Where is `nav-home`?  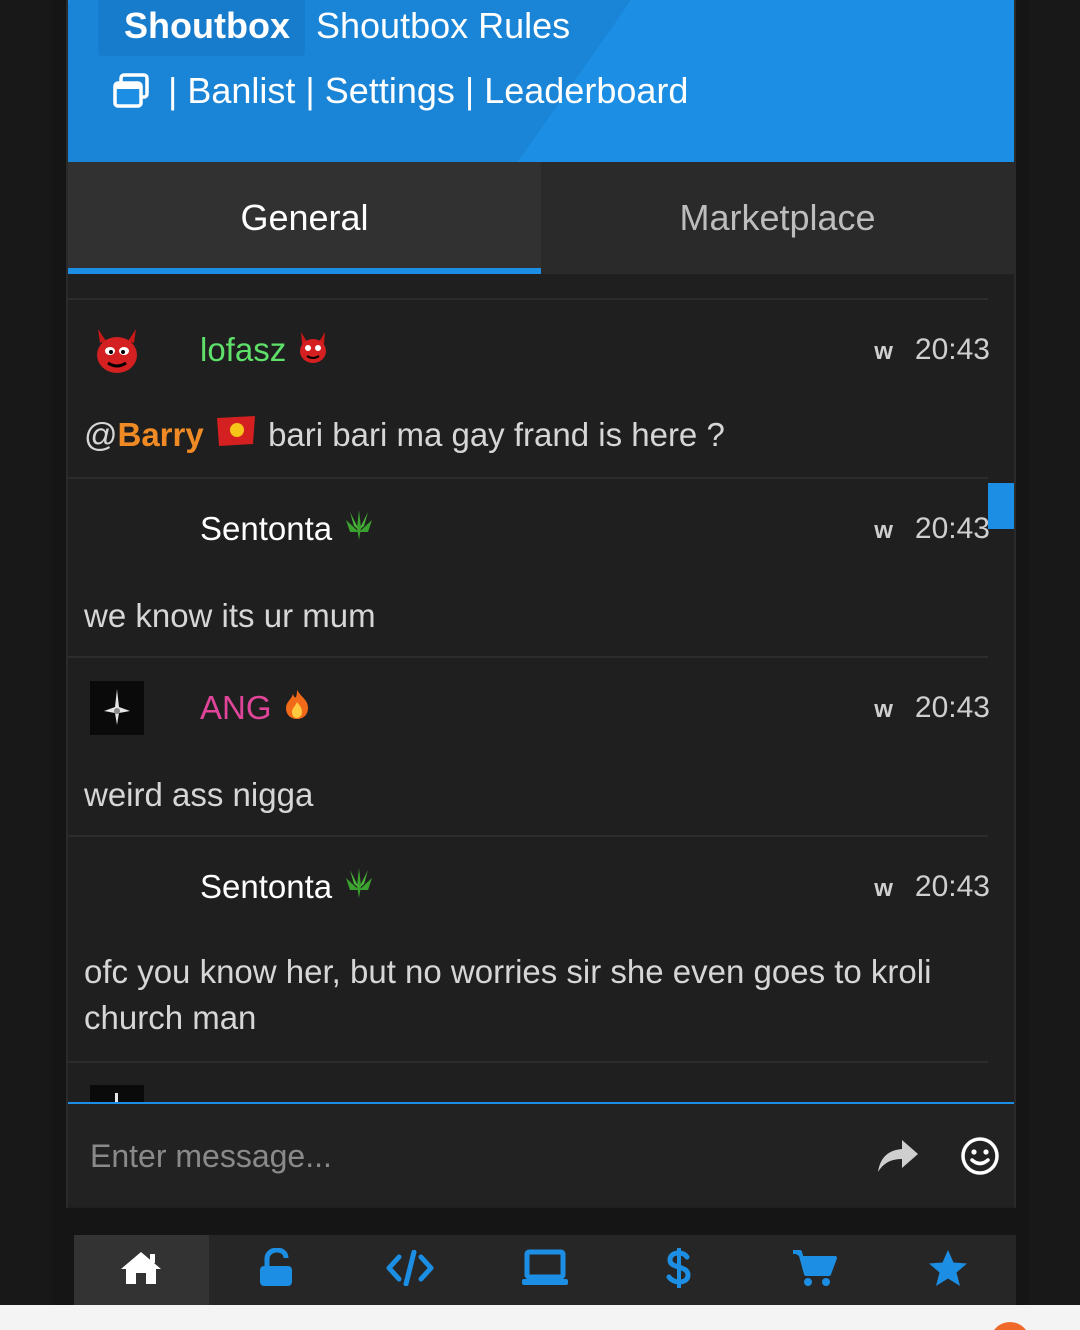
nav-home is located at coordinates (141, 1270).